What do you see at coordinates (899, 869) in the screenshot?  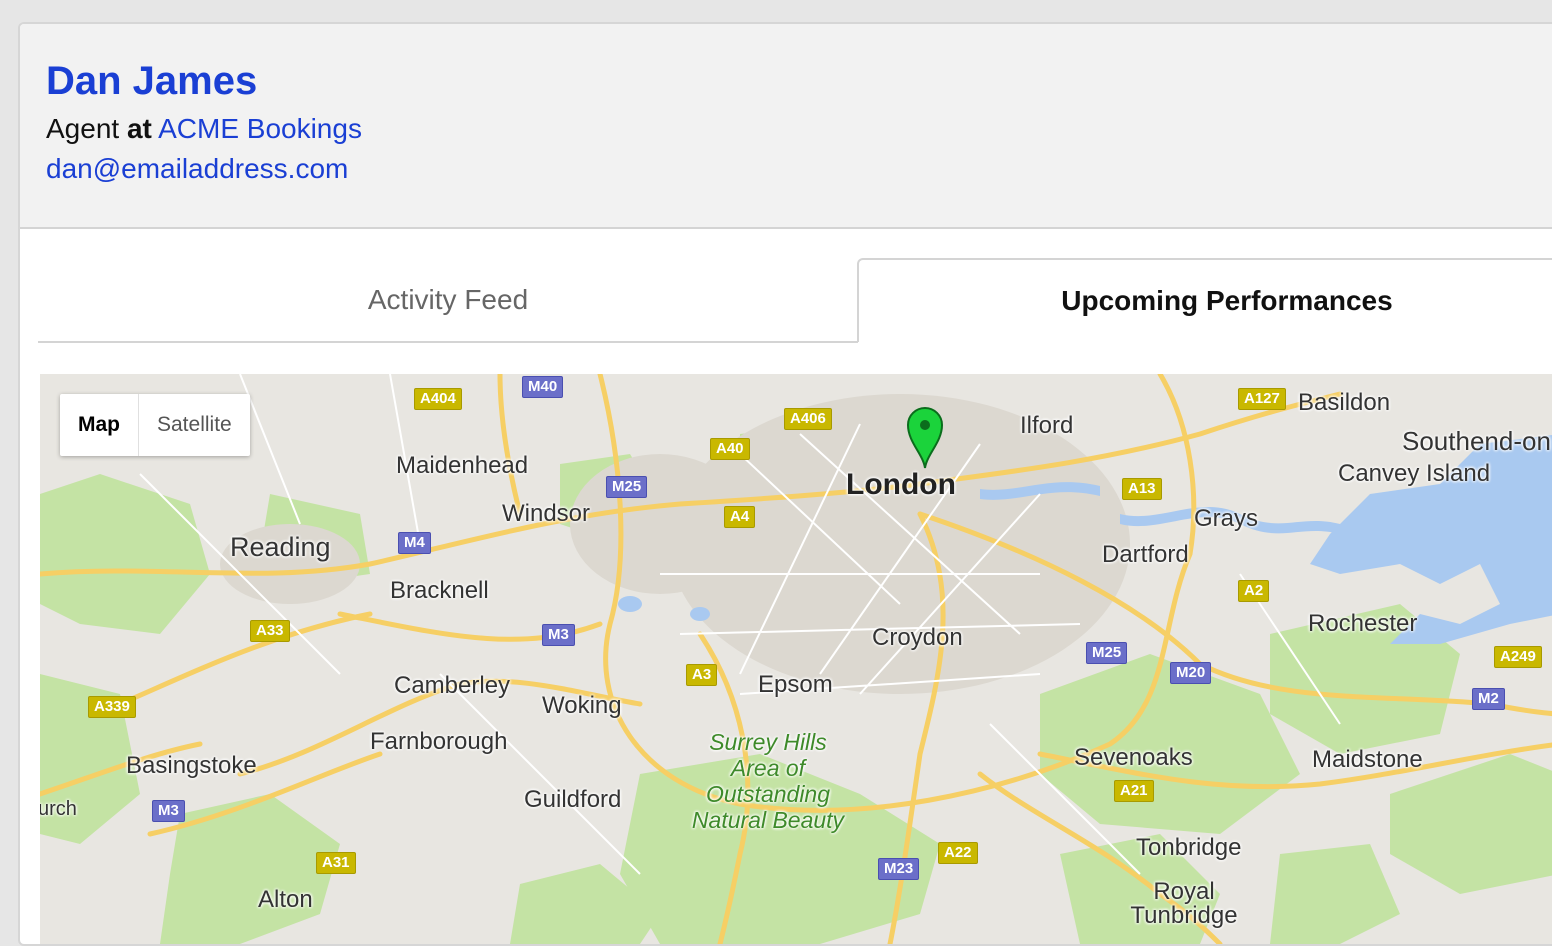 I see `road-shield: M23` at bounding box center [899, 869].